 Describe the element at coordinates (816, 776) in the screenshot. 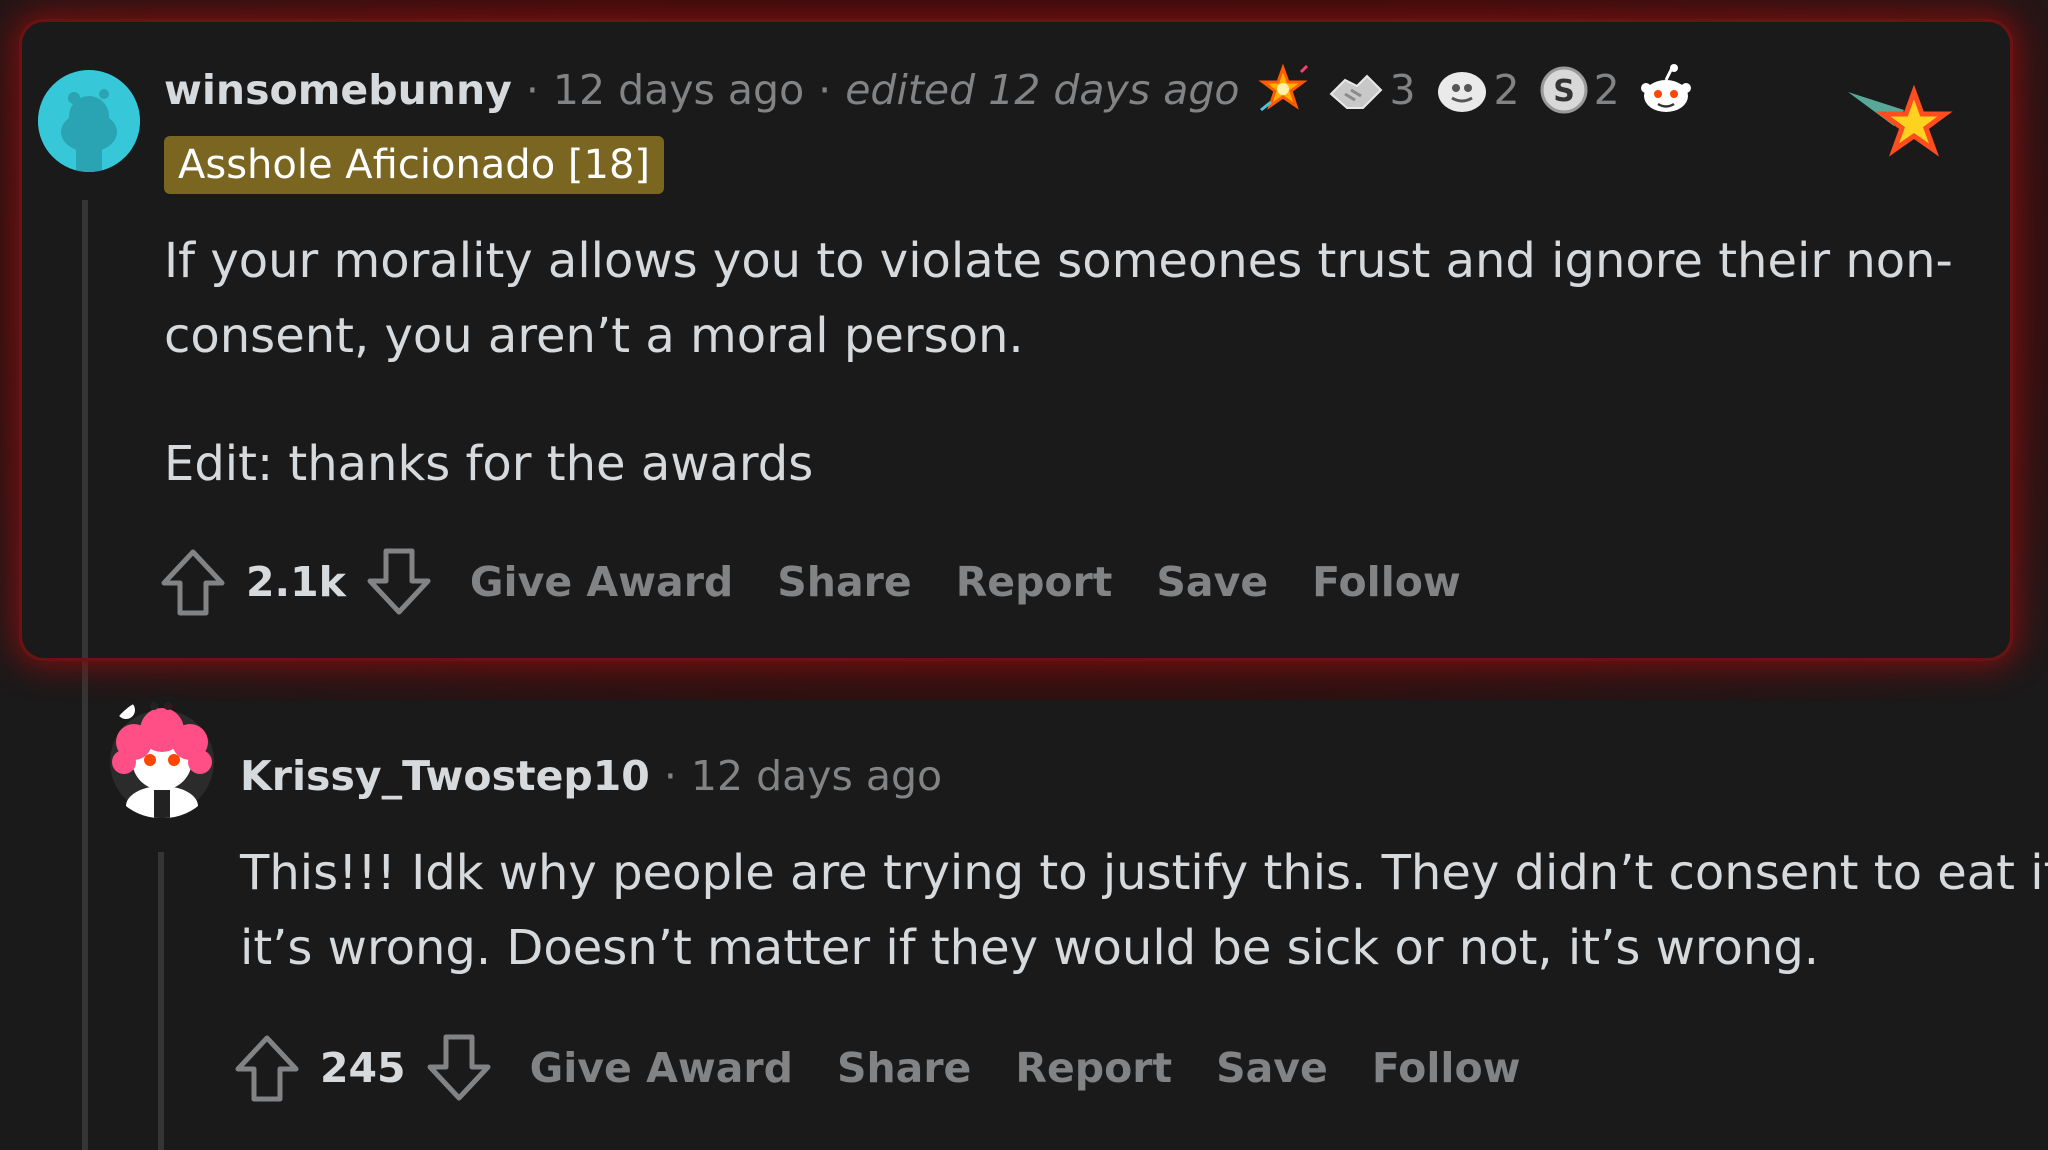

I see `reply-time: 12 days ago` at that location.